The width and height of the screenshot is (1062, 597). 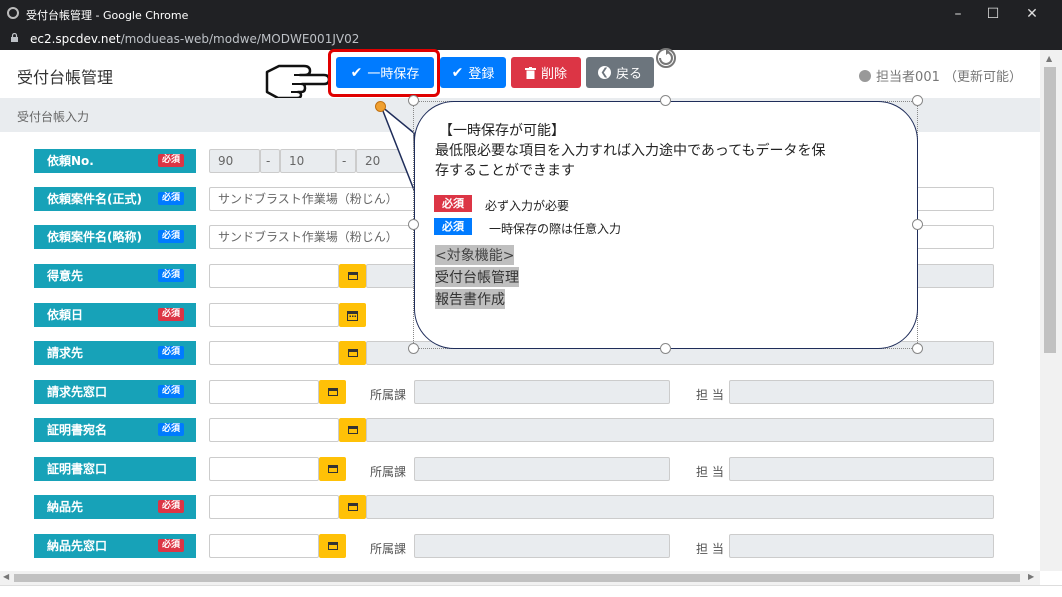 I want to click on back-button: ❮ 戻る, so click(x=620, y=72).